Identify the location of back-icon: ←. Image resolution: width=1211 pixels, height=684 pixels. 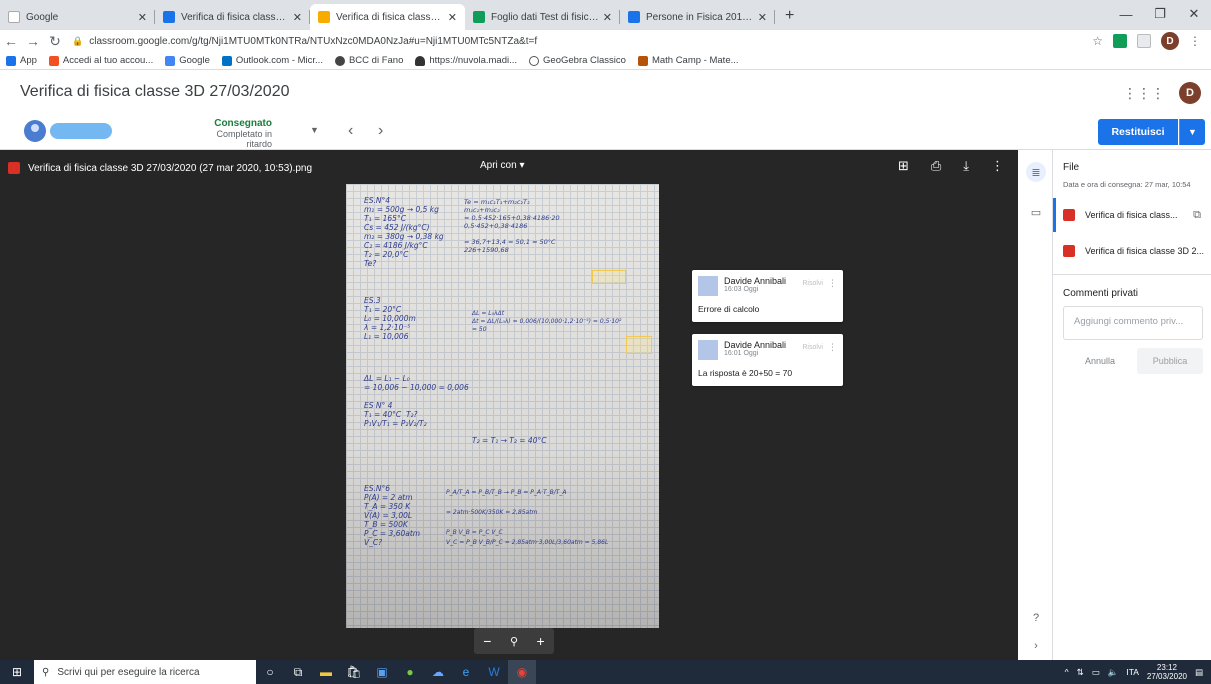
(11, 41).